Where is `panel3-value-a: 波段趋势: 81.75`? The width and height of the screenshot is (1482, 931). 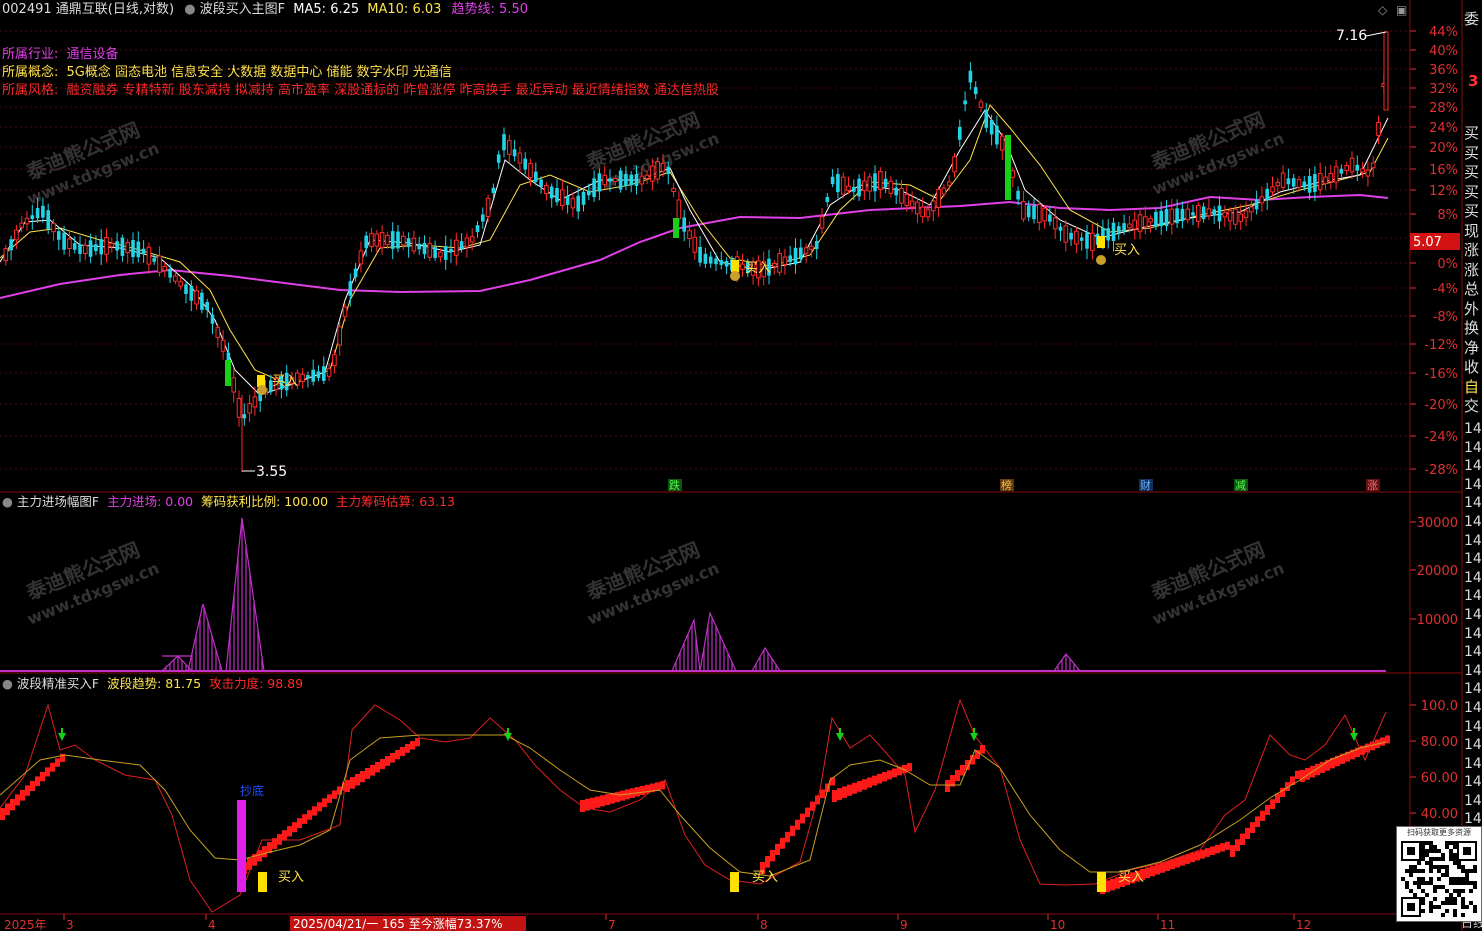 panel3-value-a: 波段趋势: 81.75 is located at coordinates (154, 683).